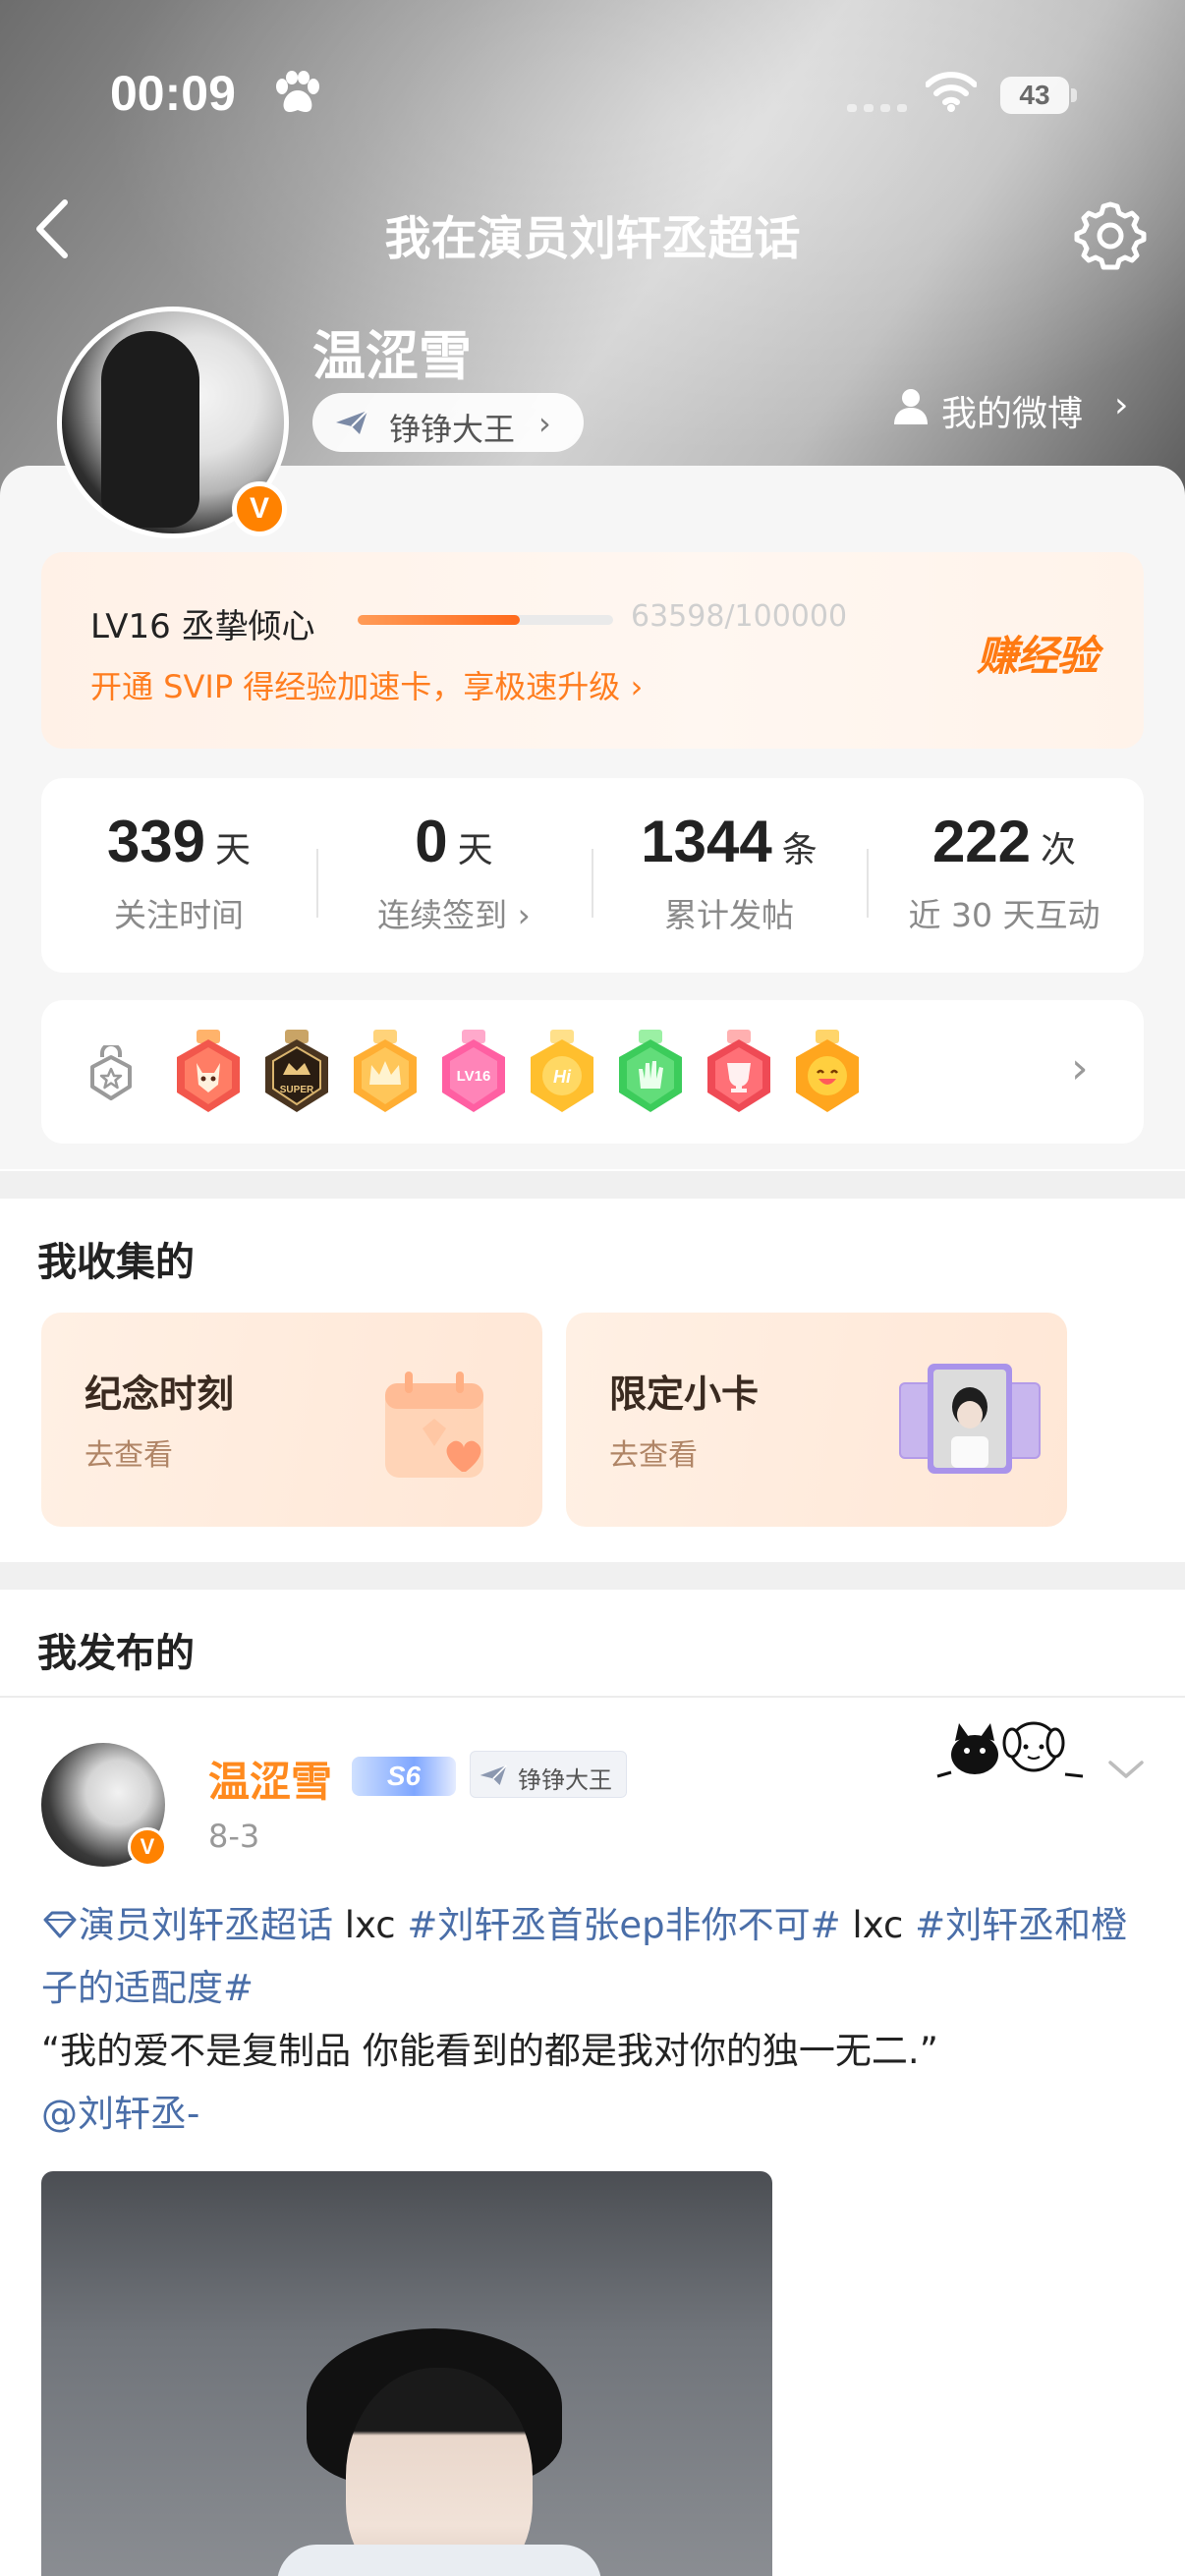 This screenshot has width=1185, height=2576. Describe the element at coordinates (202, 626) in the screenshot. I see `level-label: LV16 丞挚倾心` at that location.